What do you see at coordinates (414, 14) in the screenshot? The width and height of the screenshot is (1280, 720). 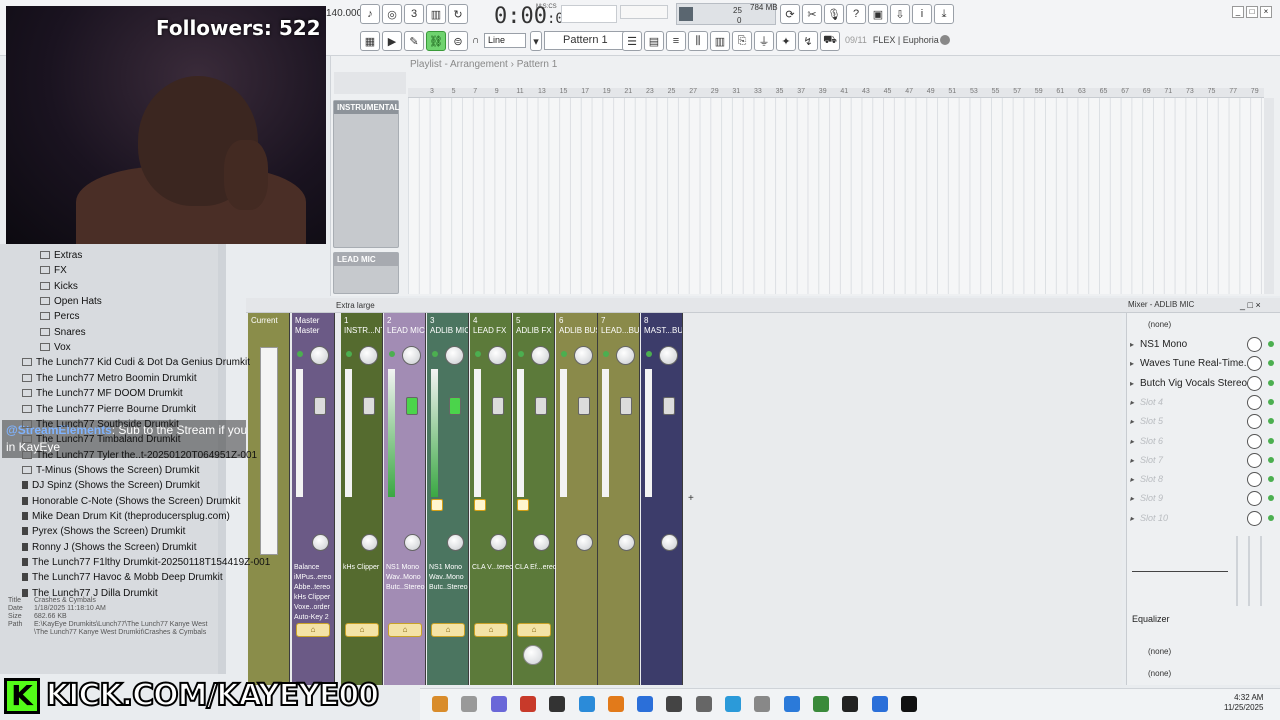 I see `countdown-icon: 3` at bounding box center [414, 14].